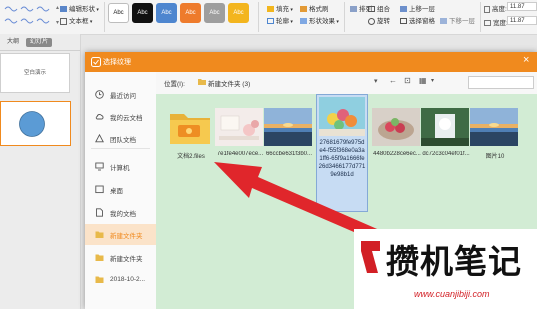 This screenshot has width=537, height=309. I want to click on sidebar-item-2: 团队文档, so click(120, 138).